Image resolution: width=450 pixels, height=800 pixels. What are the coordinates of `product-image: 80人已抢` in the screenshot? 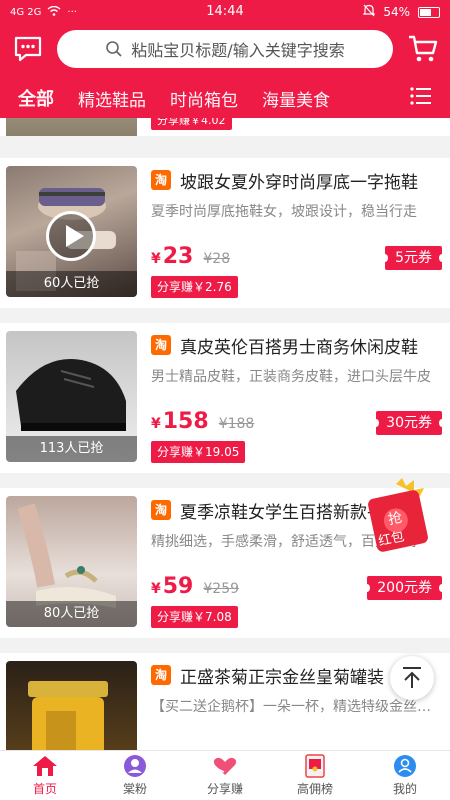 It's located at (71, 561).